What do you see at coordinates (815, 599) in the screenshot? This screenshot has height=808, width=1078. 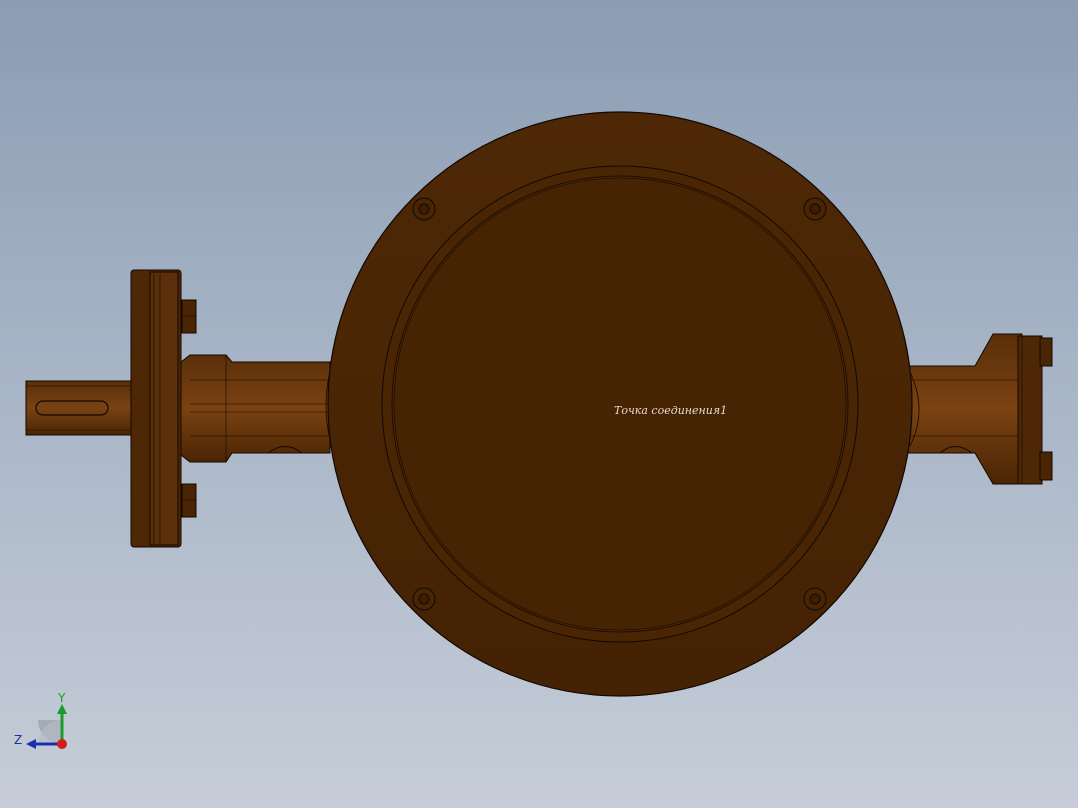 I see `bolt-hole-bottom-right` at bounding box center [815, 599].